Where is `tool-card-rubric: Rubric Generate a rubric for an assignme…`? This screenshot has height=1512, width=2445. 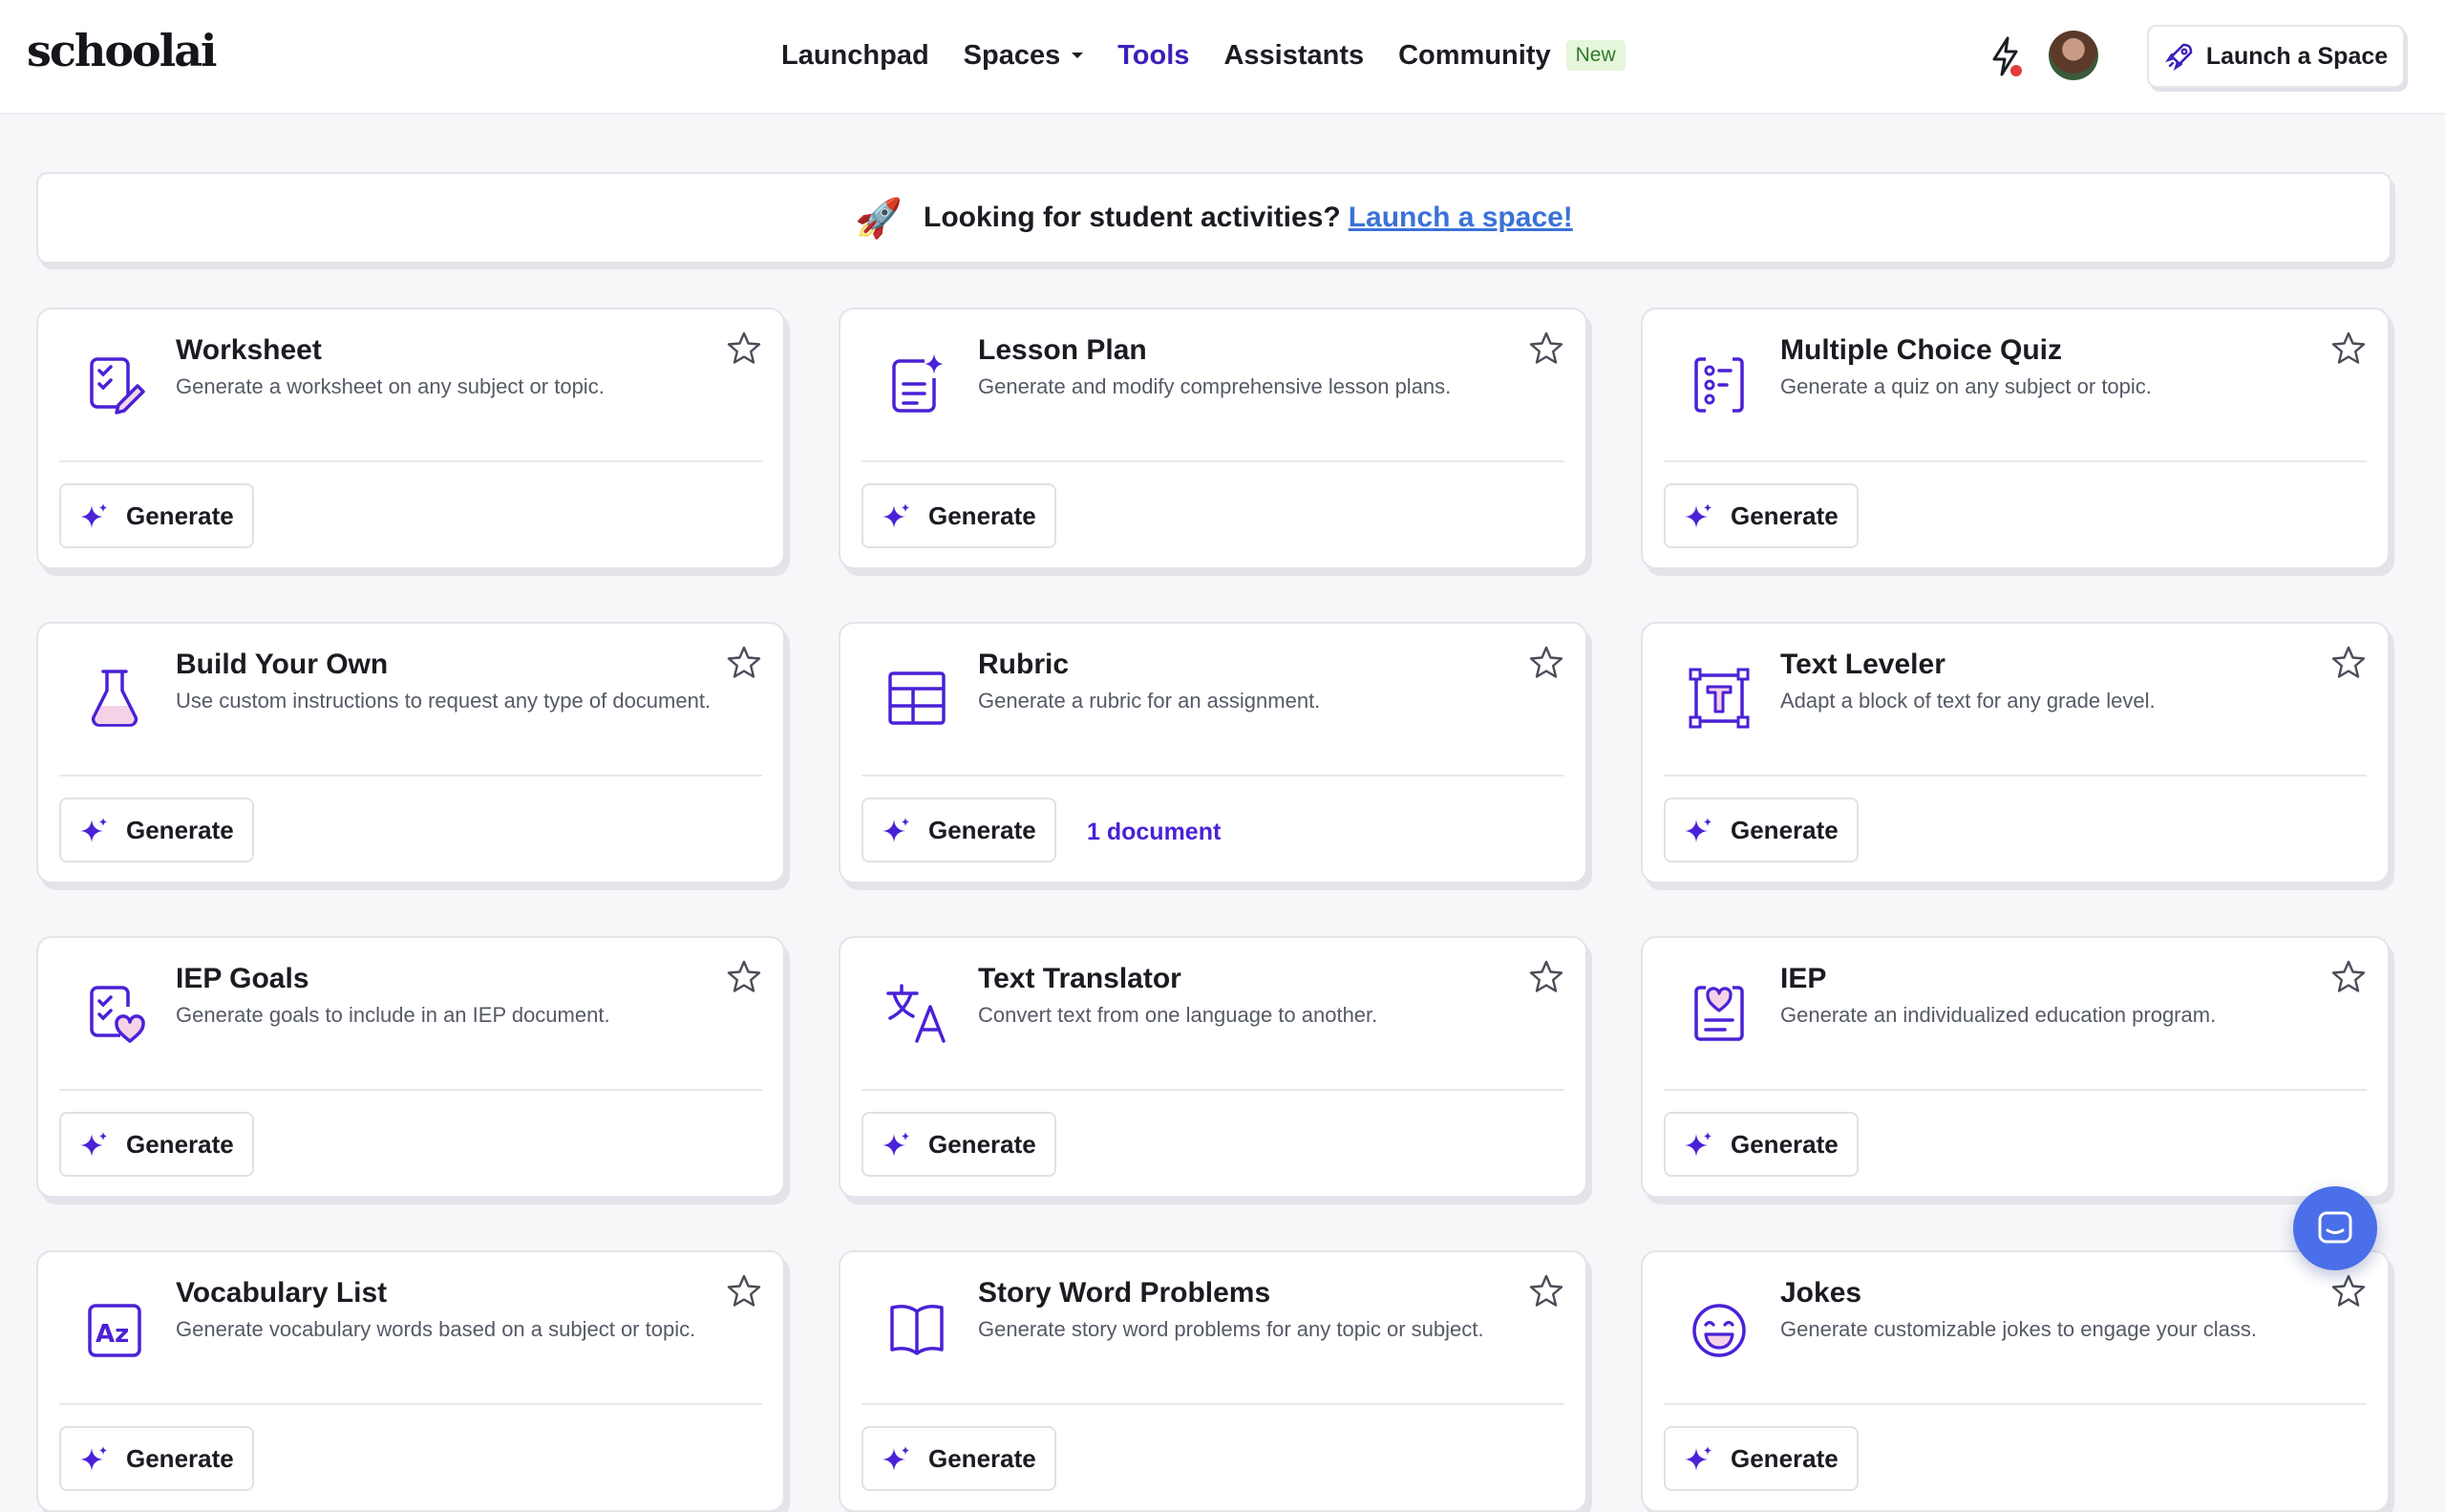 tool-card-rubric: Rubric Generate a rubric for an assignme… is located at coordinates (1213, 753).